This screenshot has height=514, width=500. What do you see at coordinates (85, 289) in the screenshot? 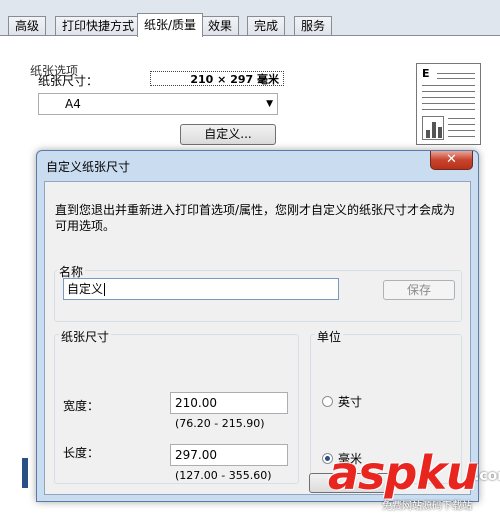
I see `name-input-value: 自定义` at bounding box center [85, 289].